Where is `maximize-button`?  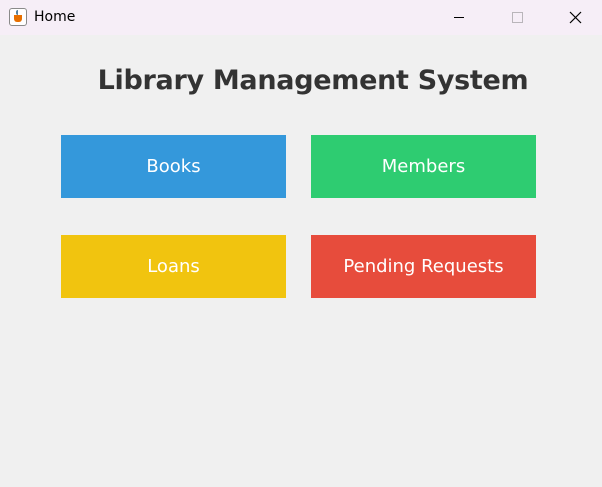
maximize-button is located at coordinates (517, 17).